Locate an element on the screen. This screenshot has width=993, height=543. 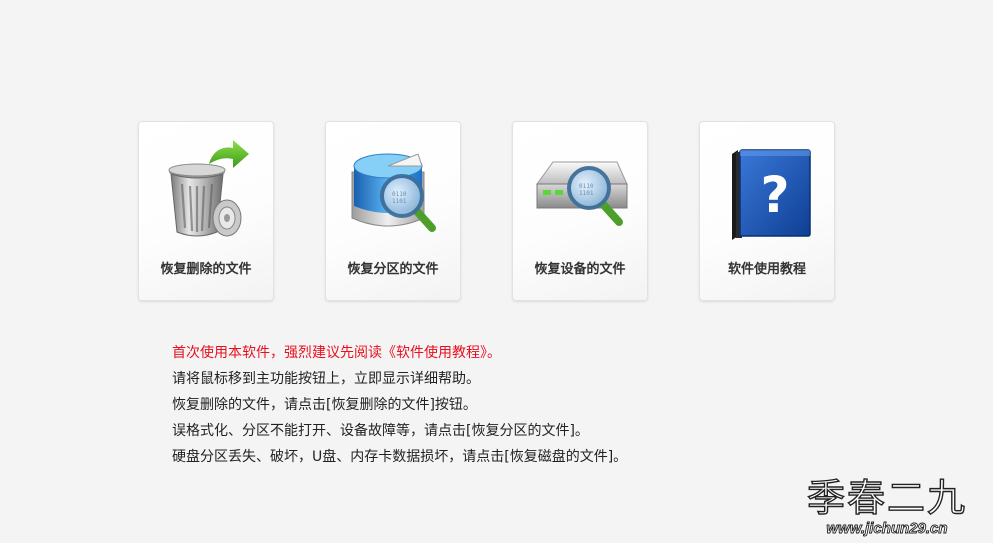
device-magnifier-icon: 0110 1101 is located at coordinates (581, 188).